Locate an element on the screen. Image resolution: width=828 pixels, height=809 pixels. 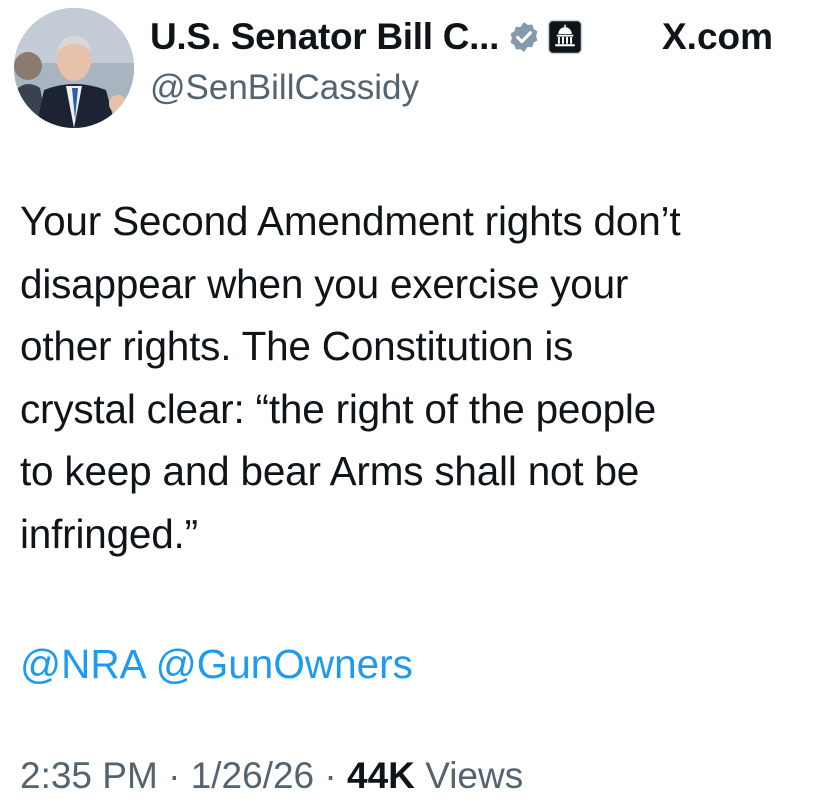
avatar-photo is located at coordinates (74, 68).